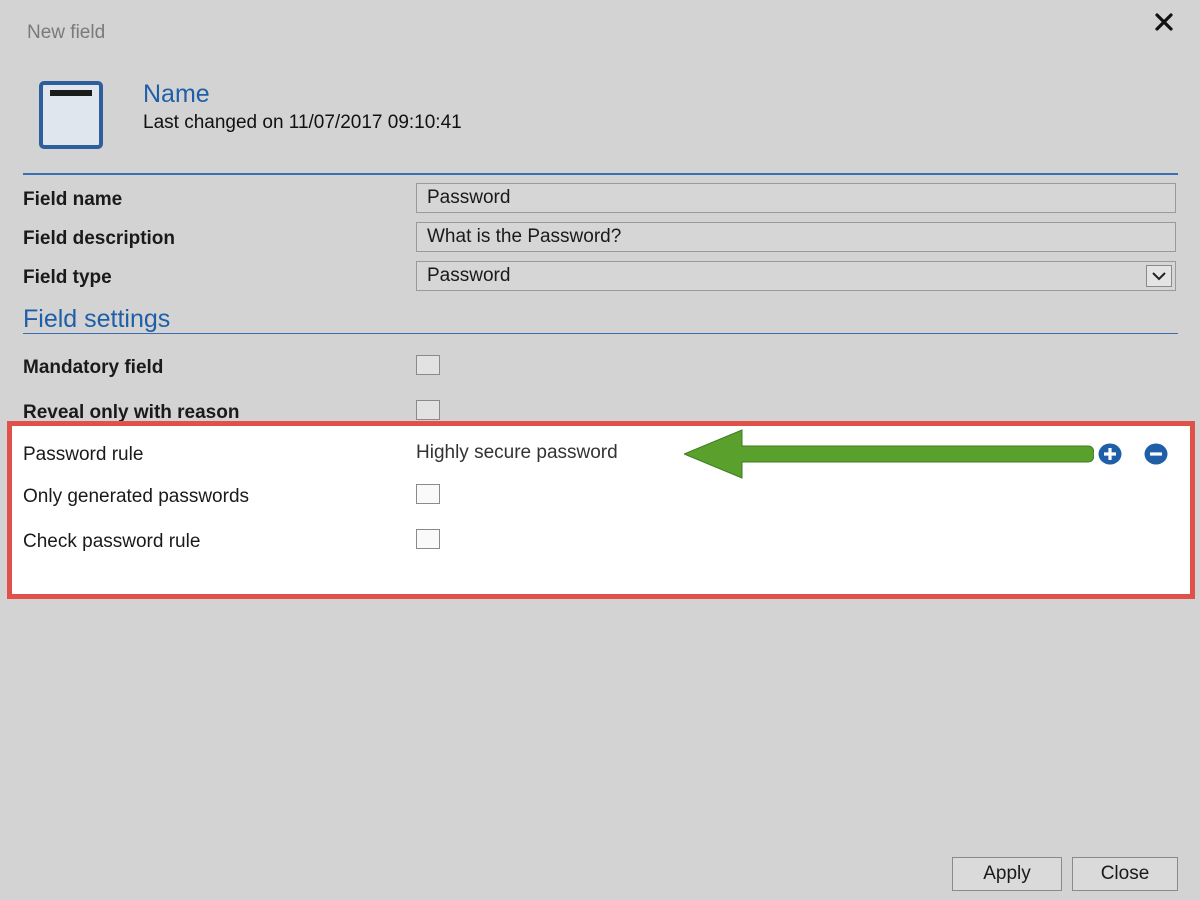  Describe the element at coordinates (176, 94) in the screenshot. I see `header-name: Name` at that location.